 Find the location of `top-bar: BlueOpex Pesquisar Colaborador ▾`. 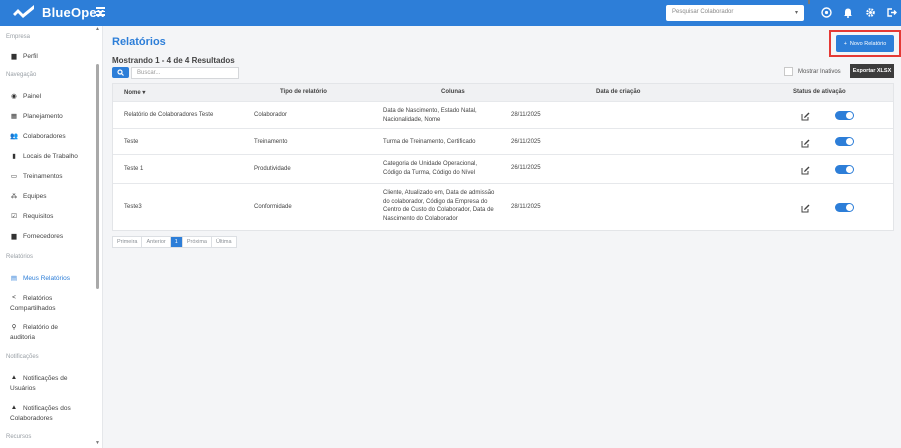

top-bar: BlueOpex Pesquisar Colaborador ▾ is located at coordinates (450, 13).